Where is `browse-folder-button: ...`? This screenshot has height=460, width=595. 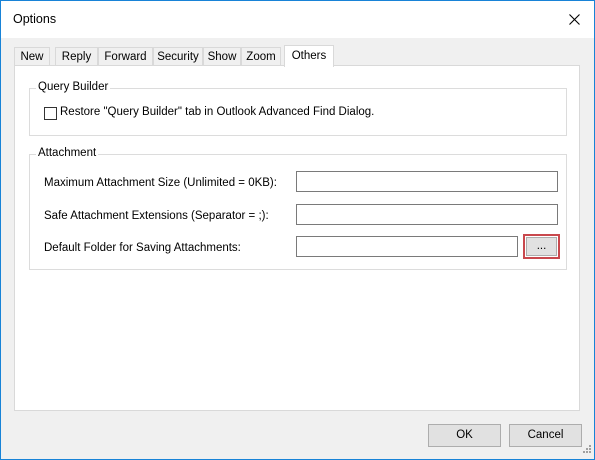
browse-folder-button: ... is located at coordinates (541, 246).